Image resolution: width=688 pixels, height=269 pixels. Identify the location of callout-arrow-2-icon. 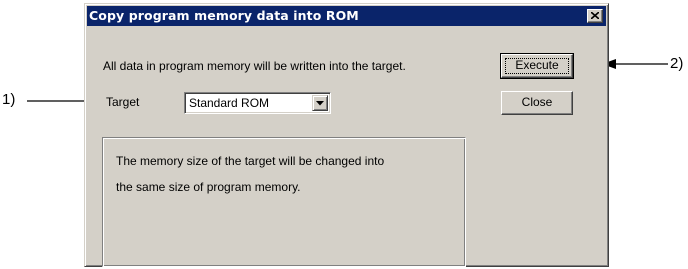
(635, 64).